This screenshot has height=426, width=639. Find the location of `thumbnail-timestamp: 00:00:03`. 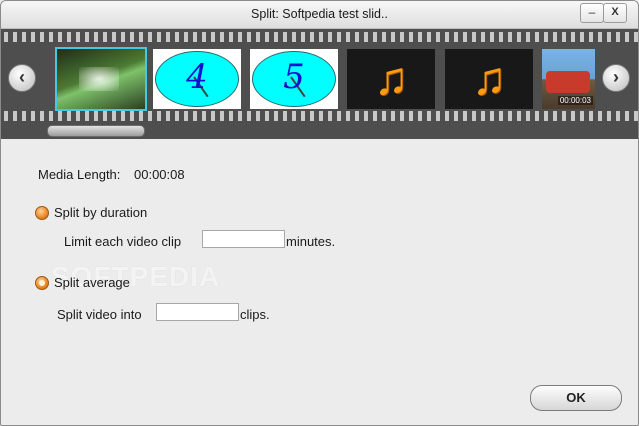

thumbnail-timestamp: 00:00:03 is located at coordinates (575, 100).